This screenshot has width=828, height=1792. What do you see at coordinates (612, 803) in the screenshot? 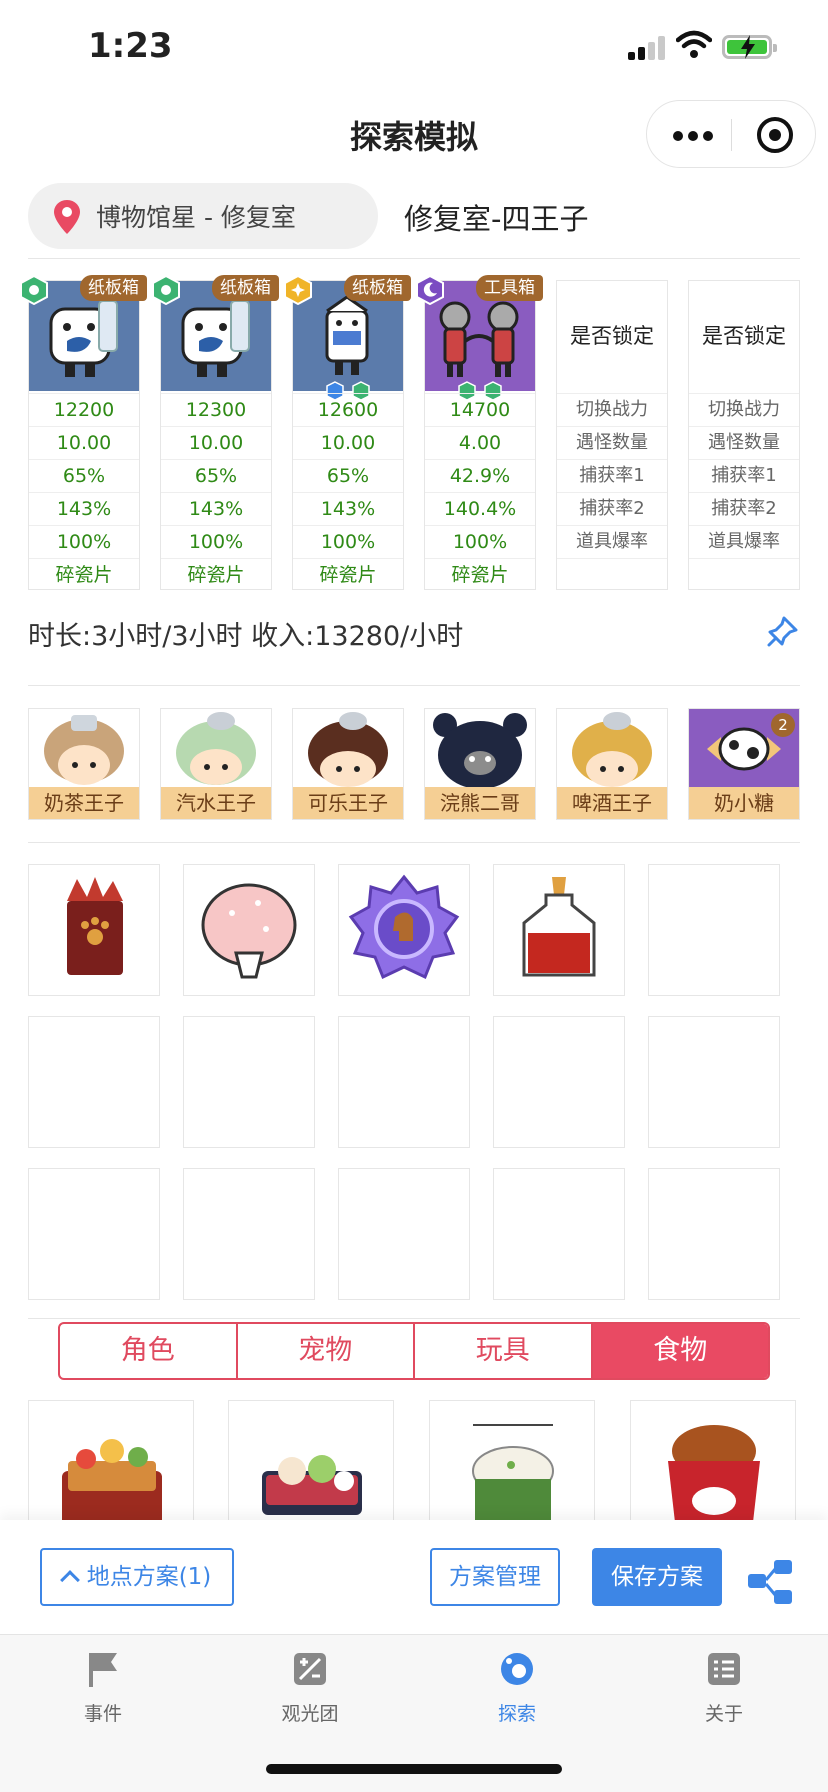
I see `character-name: 啤酒王子` at bounding box center [612, 803].